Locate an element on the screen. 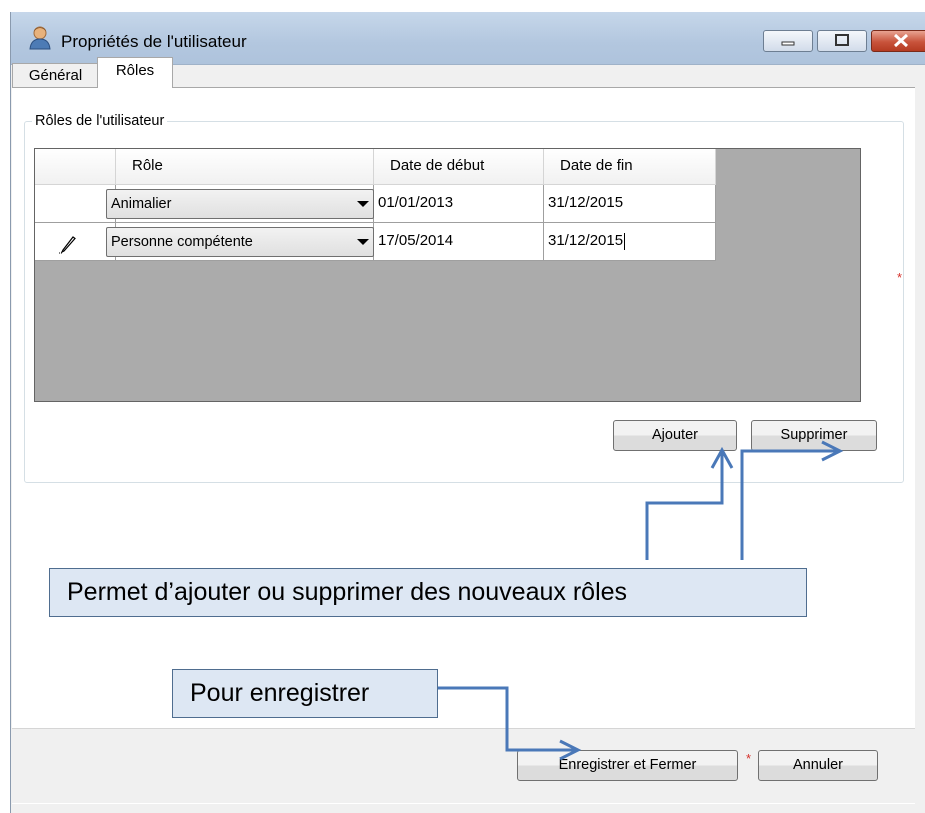  role-select: Personne compétente is located at coordinates (240, 242).